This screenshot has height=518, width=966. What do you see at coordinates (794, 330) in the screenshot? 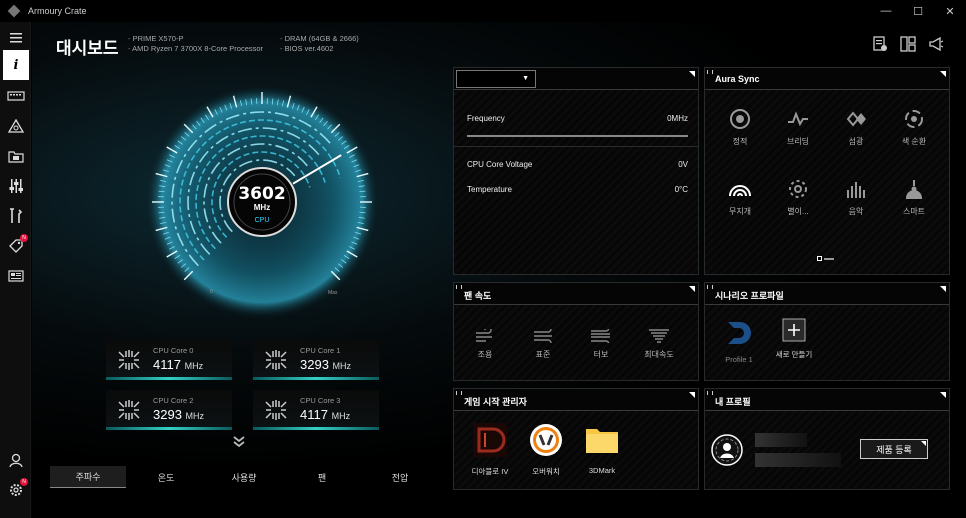
I see `add-icon` at bounding box center [794, 330].